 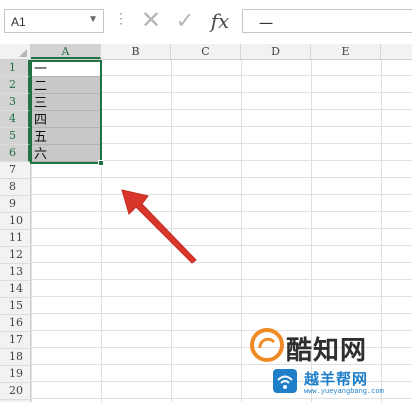 What do you see at coordinates (206, 51) in the screenshot?
I see `column-header-c: C` at bounding box center [206, 51].